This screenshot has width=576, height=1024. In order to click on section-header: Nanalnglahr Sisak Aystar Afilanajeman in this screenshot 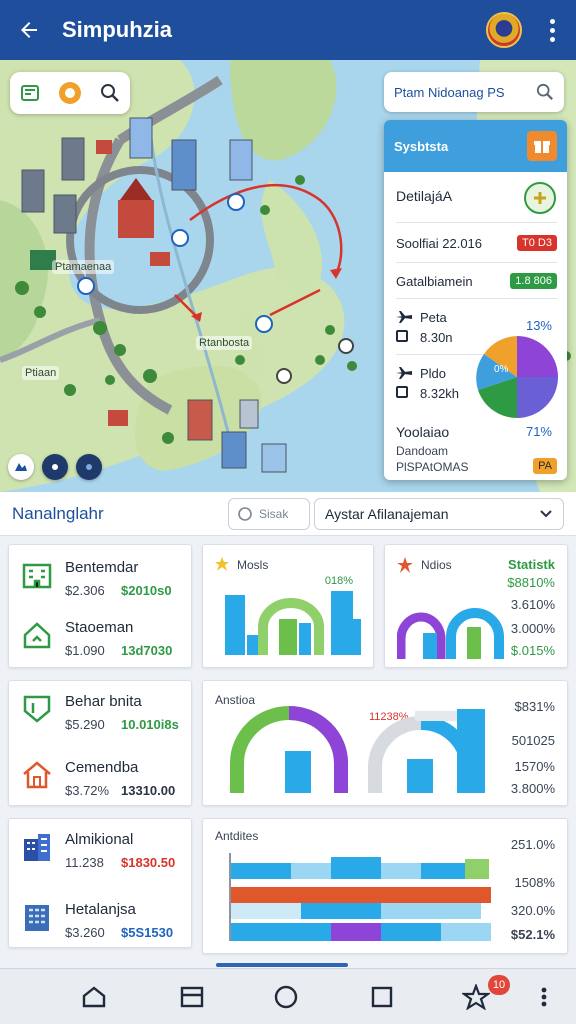, I will do `click(288, 514)`.